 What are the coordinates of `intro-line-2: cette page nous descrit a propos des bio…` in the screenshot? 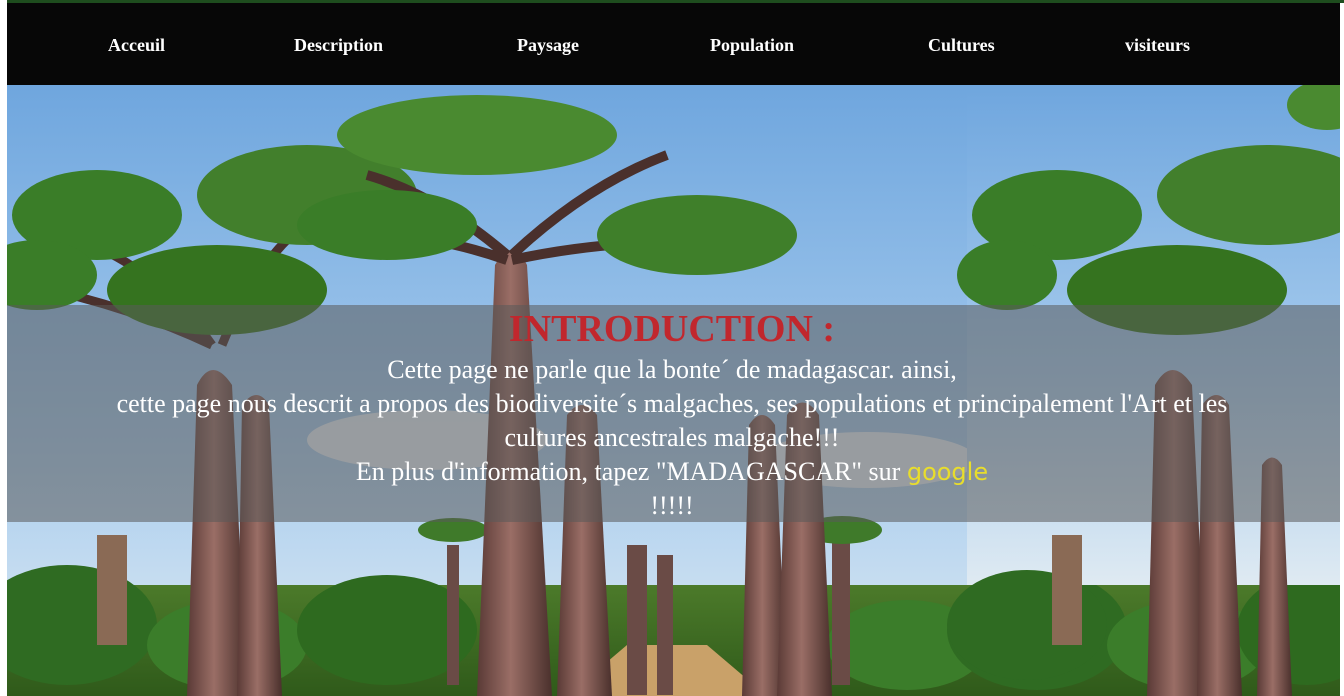 It's located at (672, 403).